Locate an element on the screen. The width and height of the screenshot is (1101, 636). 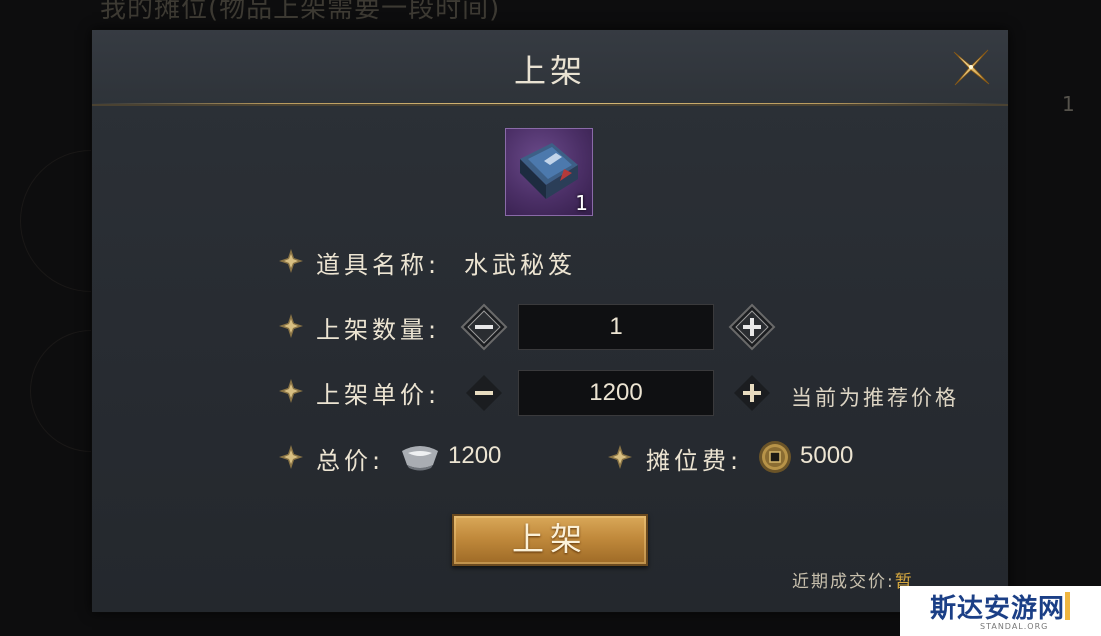
list-item-confirm-button: 上架 is located at coordinates (550, 540).